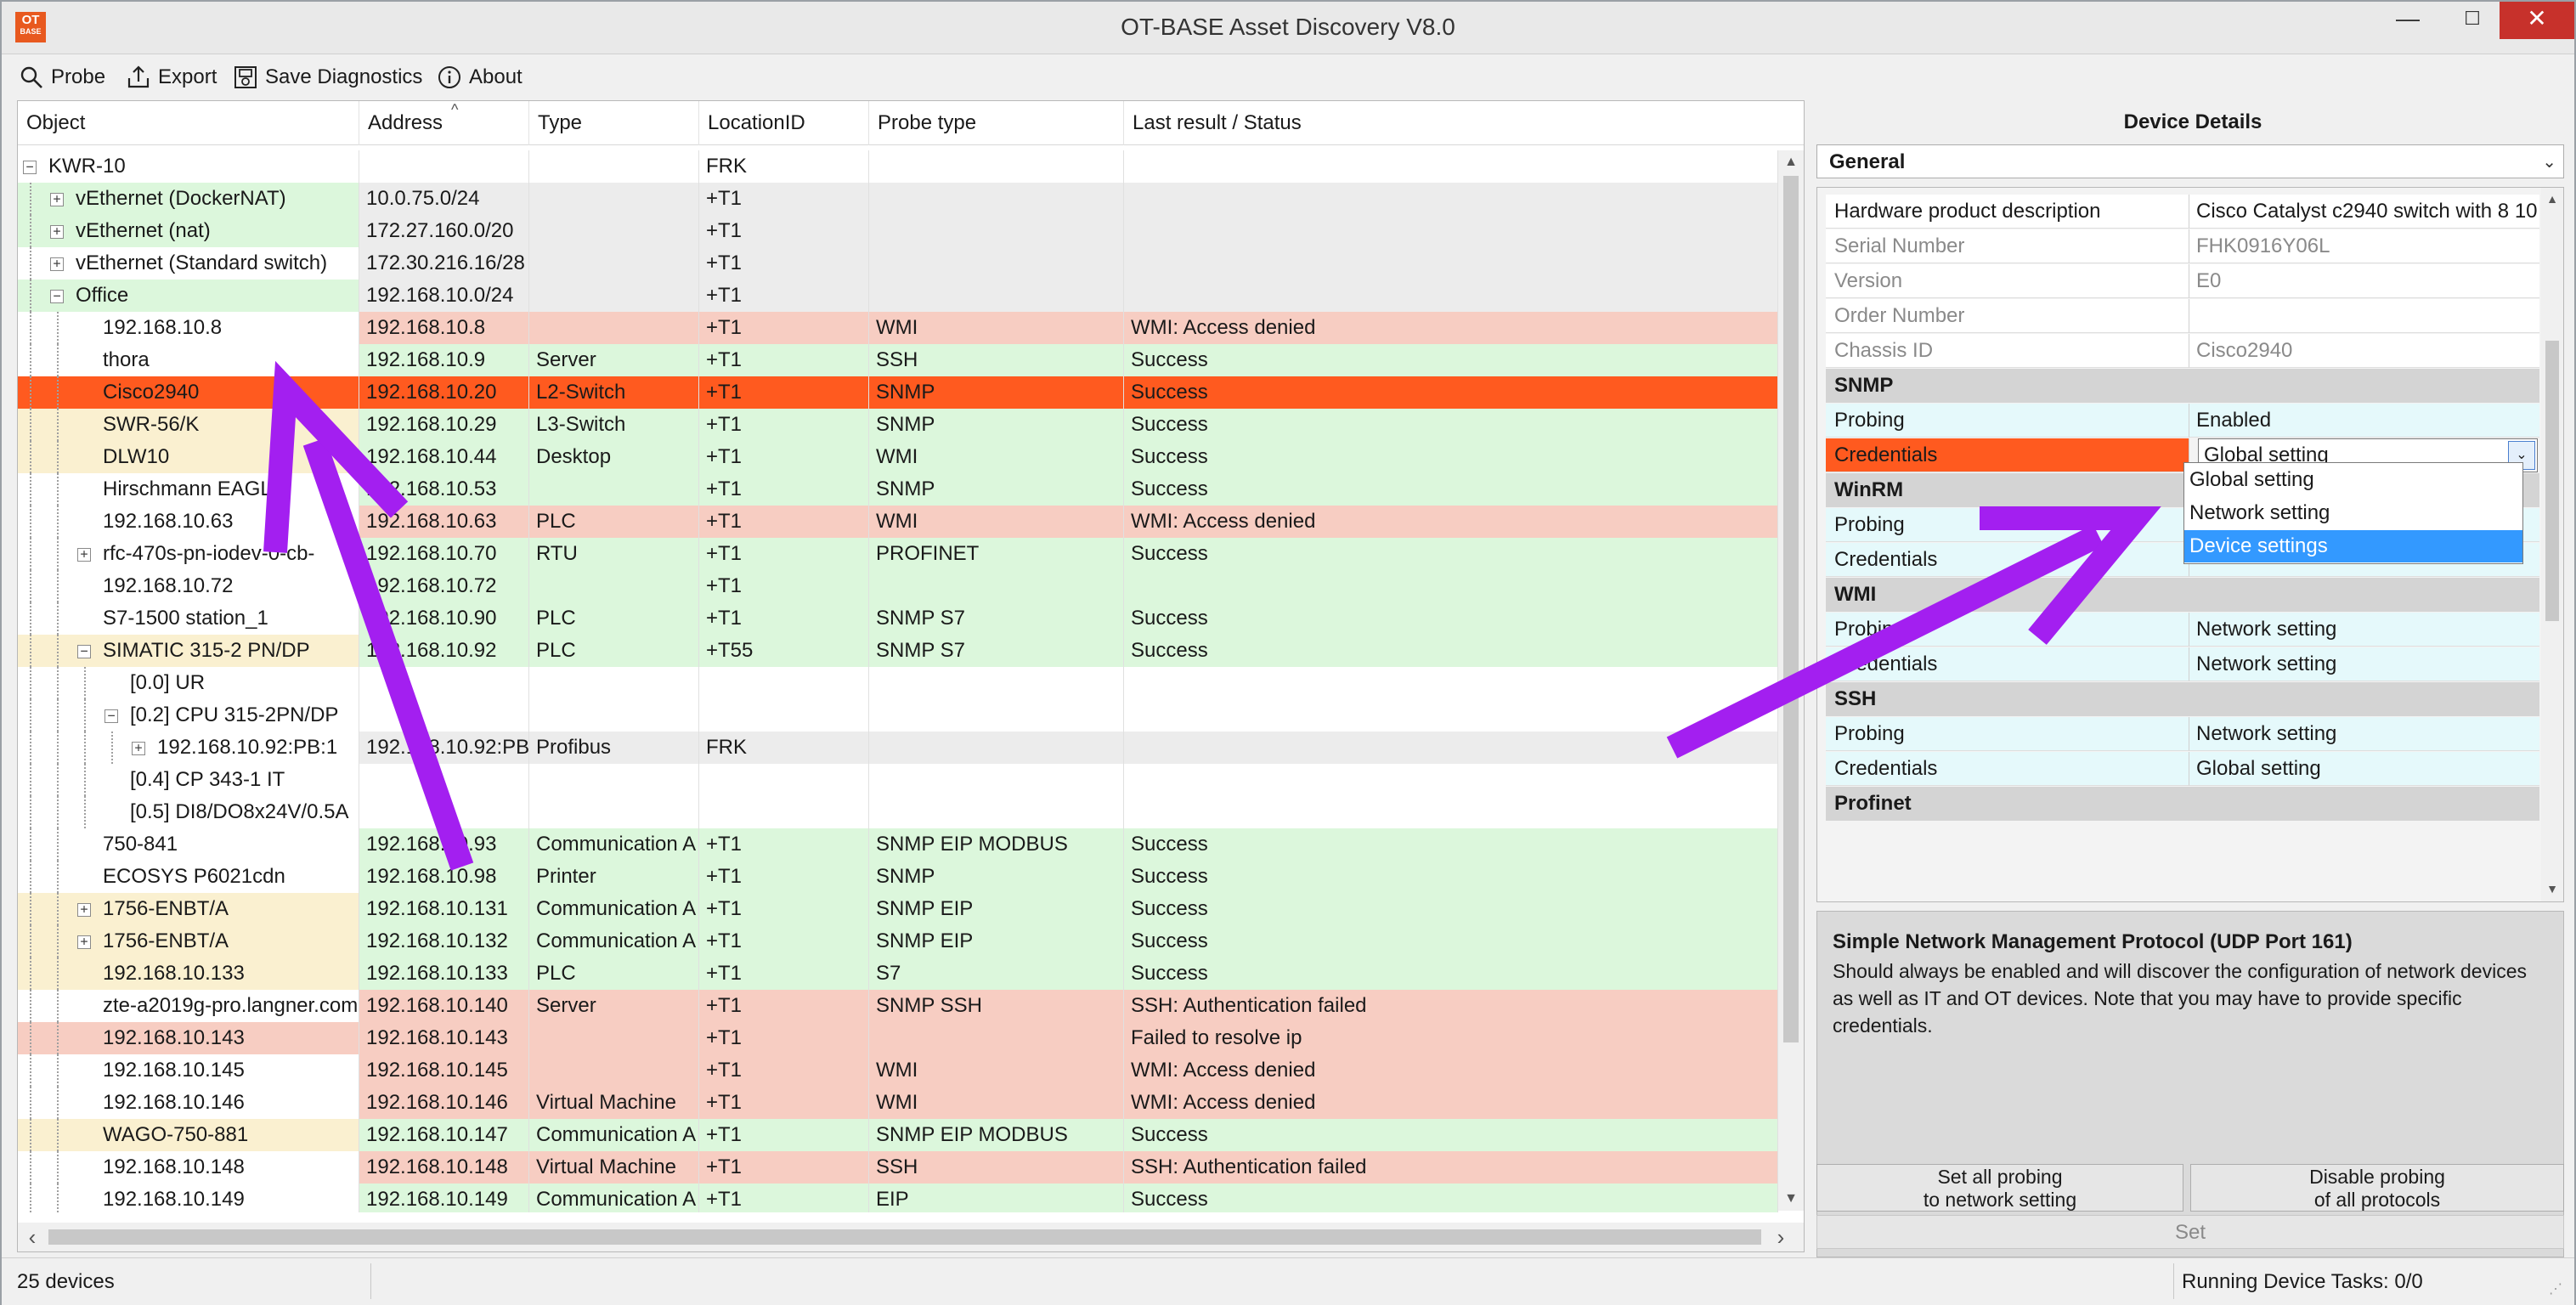  What do you see at coordinates (2407, 20) in the screenshot?
I see `minimize-button: —` at bounding box center [2407, 20].